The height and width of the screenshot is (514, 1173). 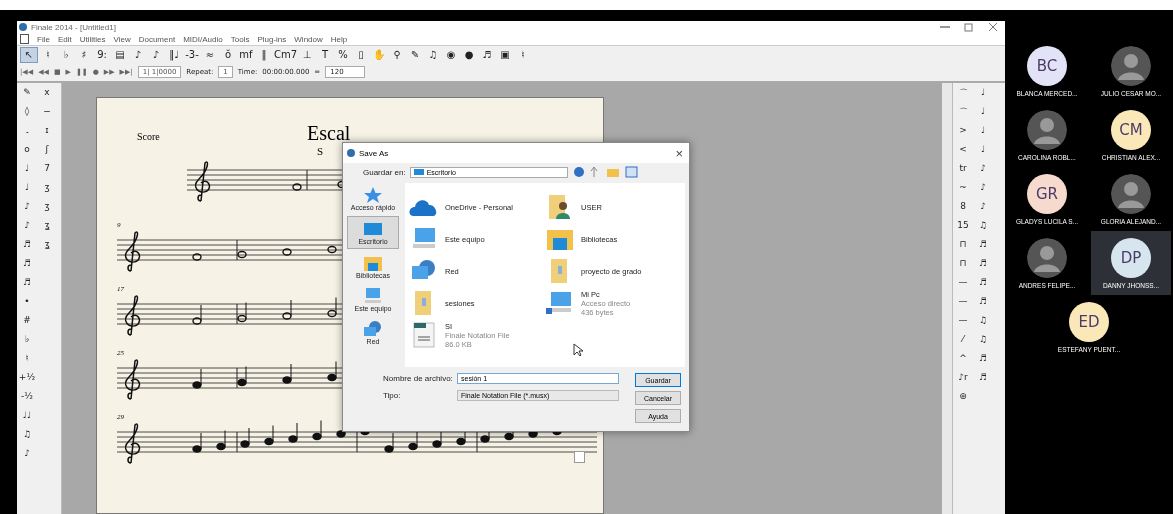 What do you see at coordinates (272, 39) in the screenshot?
I see `menu-item: Plug-ins` at bounding box center [272, 39].